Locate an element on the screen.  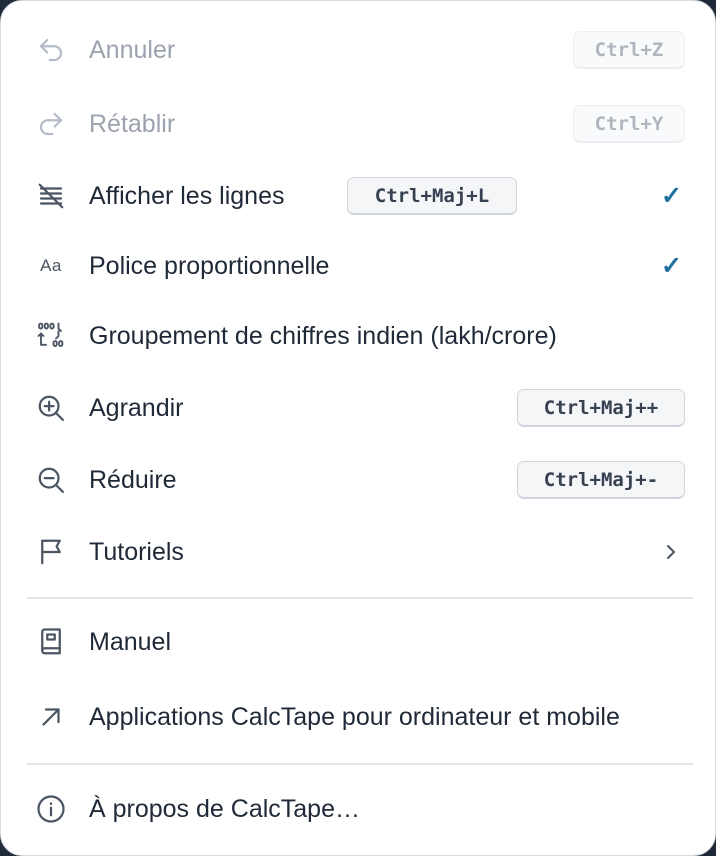
flag-icon is located at coordinates (51, 552).